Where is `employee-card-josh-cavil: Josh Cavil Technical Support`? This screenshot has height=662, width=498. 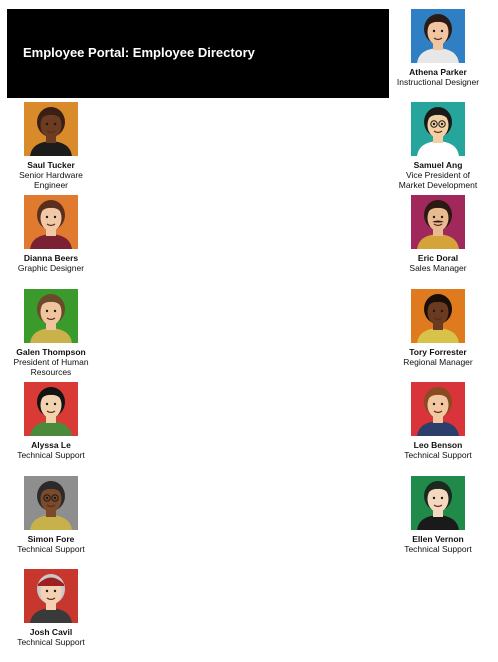
employee-card-josh-cavil: Josh Cavil Technical Support is located at coordinates (51, 608).